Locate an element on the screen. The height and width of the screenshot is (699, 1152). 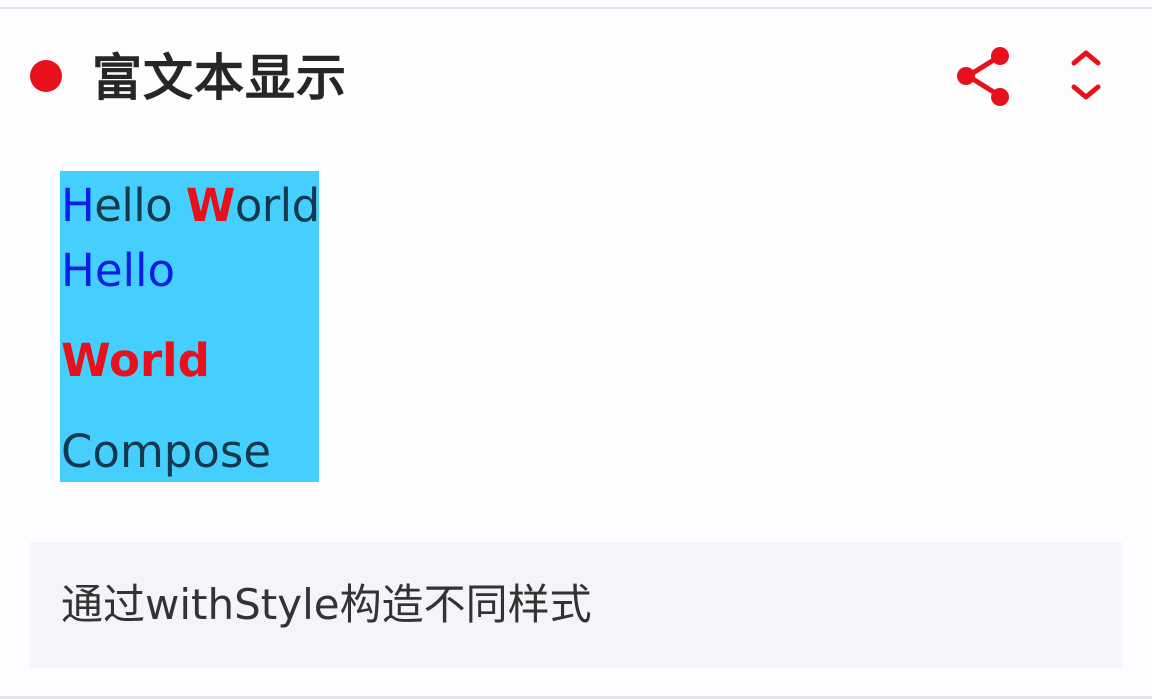
hello-rest: ello is located at coordinates (140, 205).